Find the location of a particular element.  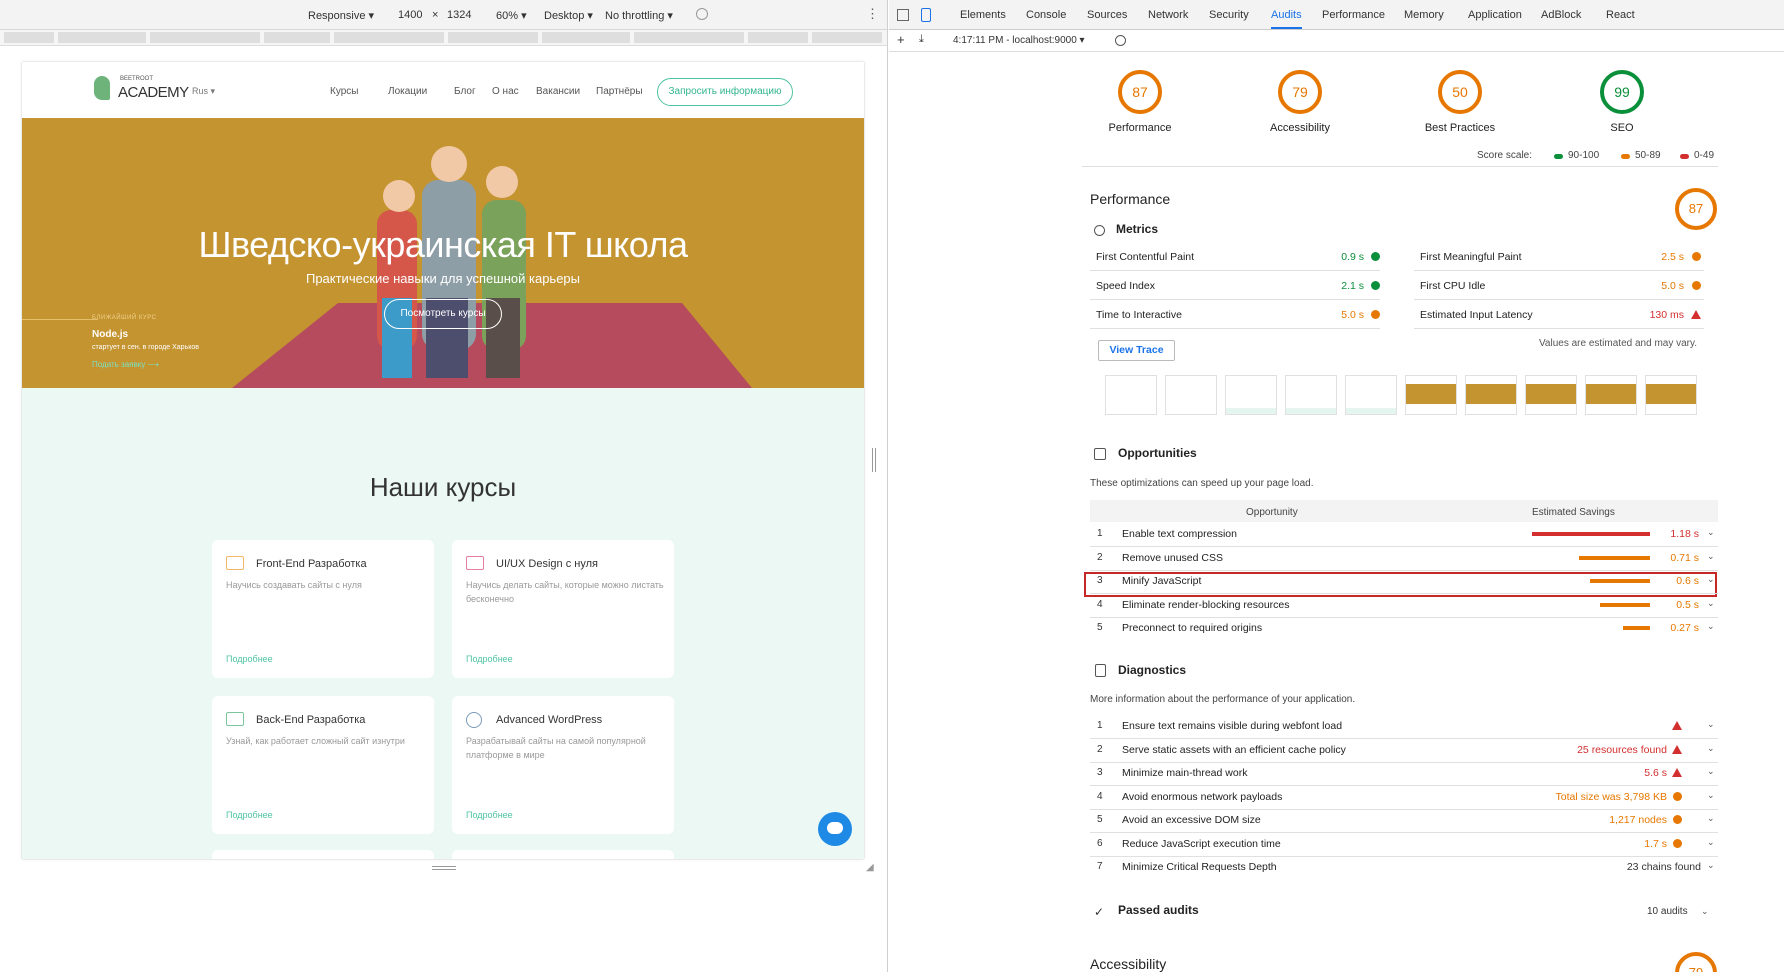

zoom-label: 60% is located at coordinates (507, 16).